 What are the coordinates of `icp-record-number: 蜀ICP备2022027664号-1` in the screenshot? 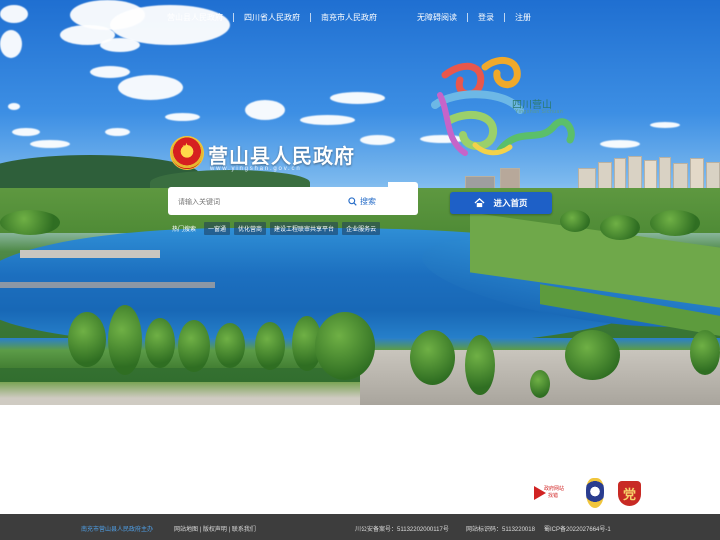 It's located at (577, 528).